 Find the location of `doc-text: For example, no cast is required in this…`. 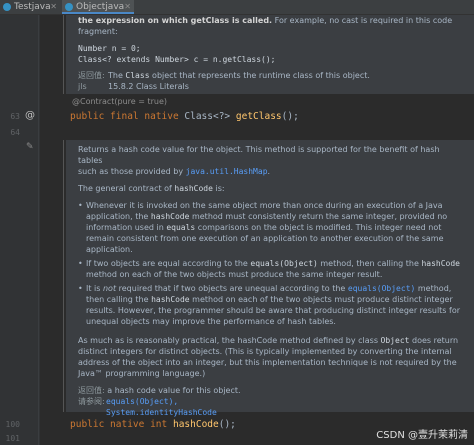

doc-text: For example, no cast is required in this… is located at coordinates (362, 20).